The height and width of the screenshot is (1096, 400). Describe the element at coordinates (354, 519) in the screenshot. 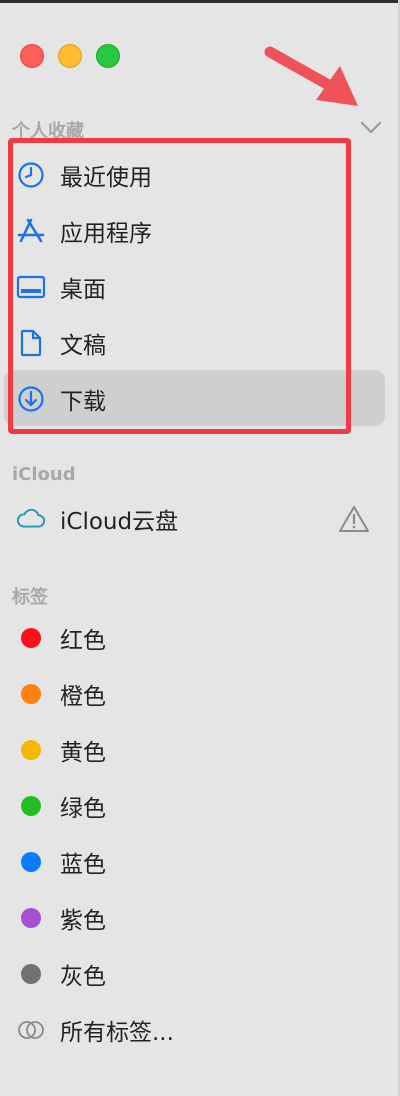

I see `warning-icon` at that location.